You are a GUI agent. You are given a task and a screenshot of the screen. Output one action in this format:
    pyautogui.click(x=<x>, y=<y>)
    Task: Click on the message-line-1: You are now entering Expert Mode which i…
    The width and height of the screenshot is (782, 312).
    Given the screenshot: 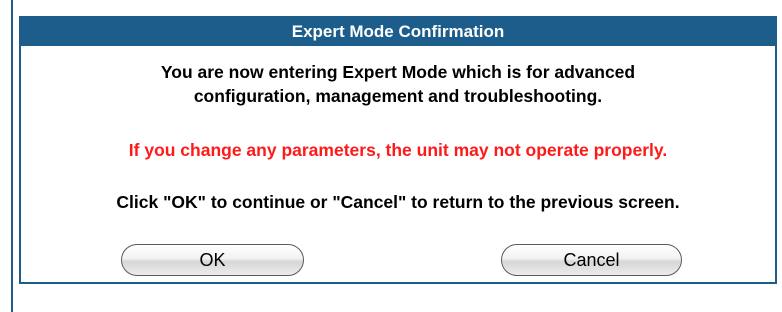 What is the action you would take?
    pyautogui.click(x=398, y=72)
    